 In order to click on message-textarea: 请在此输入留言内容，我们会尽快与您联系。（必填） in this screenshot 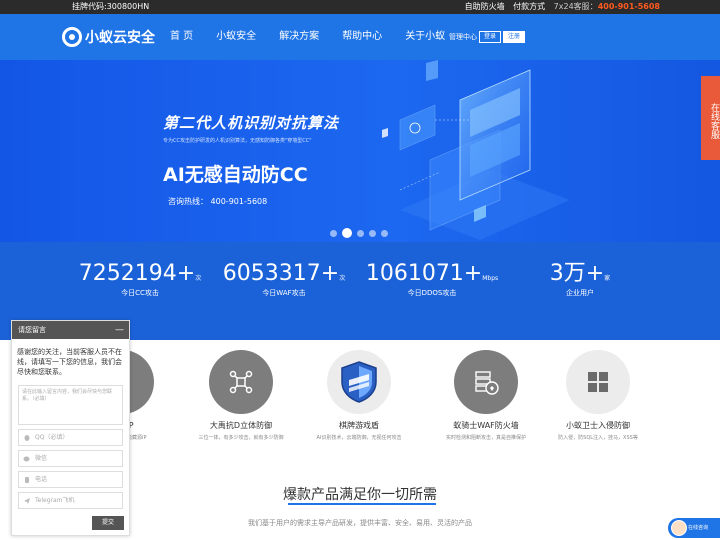, I will do `click(70, 405)`.